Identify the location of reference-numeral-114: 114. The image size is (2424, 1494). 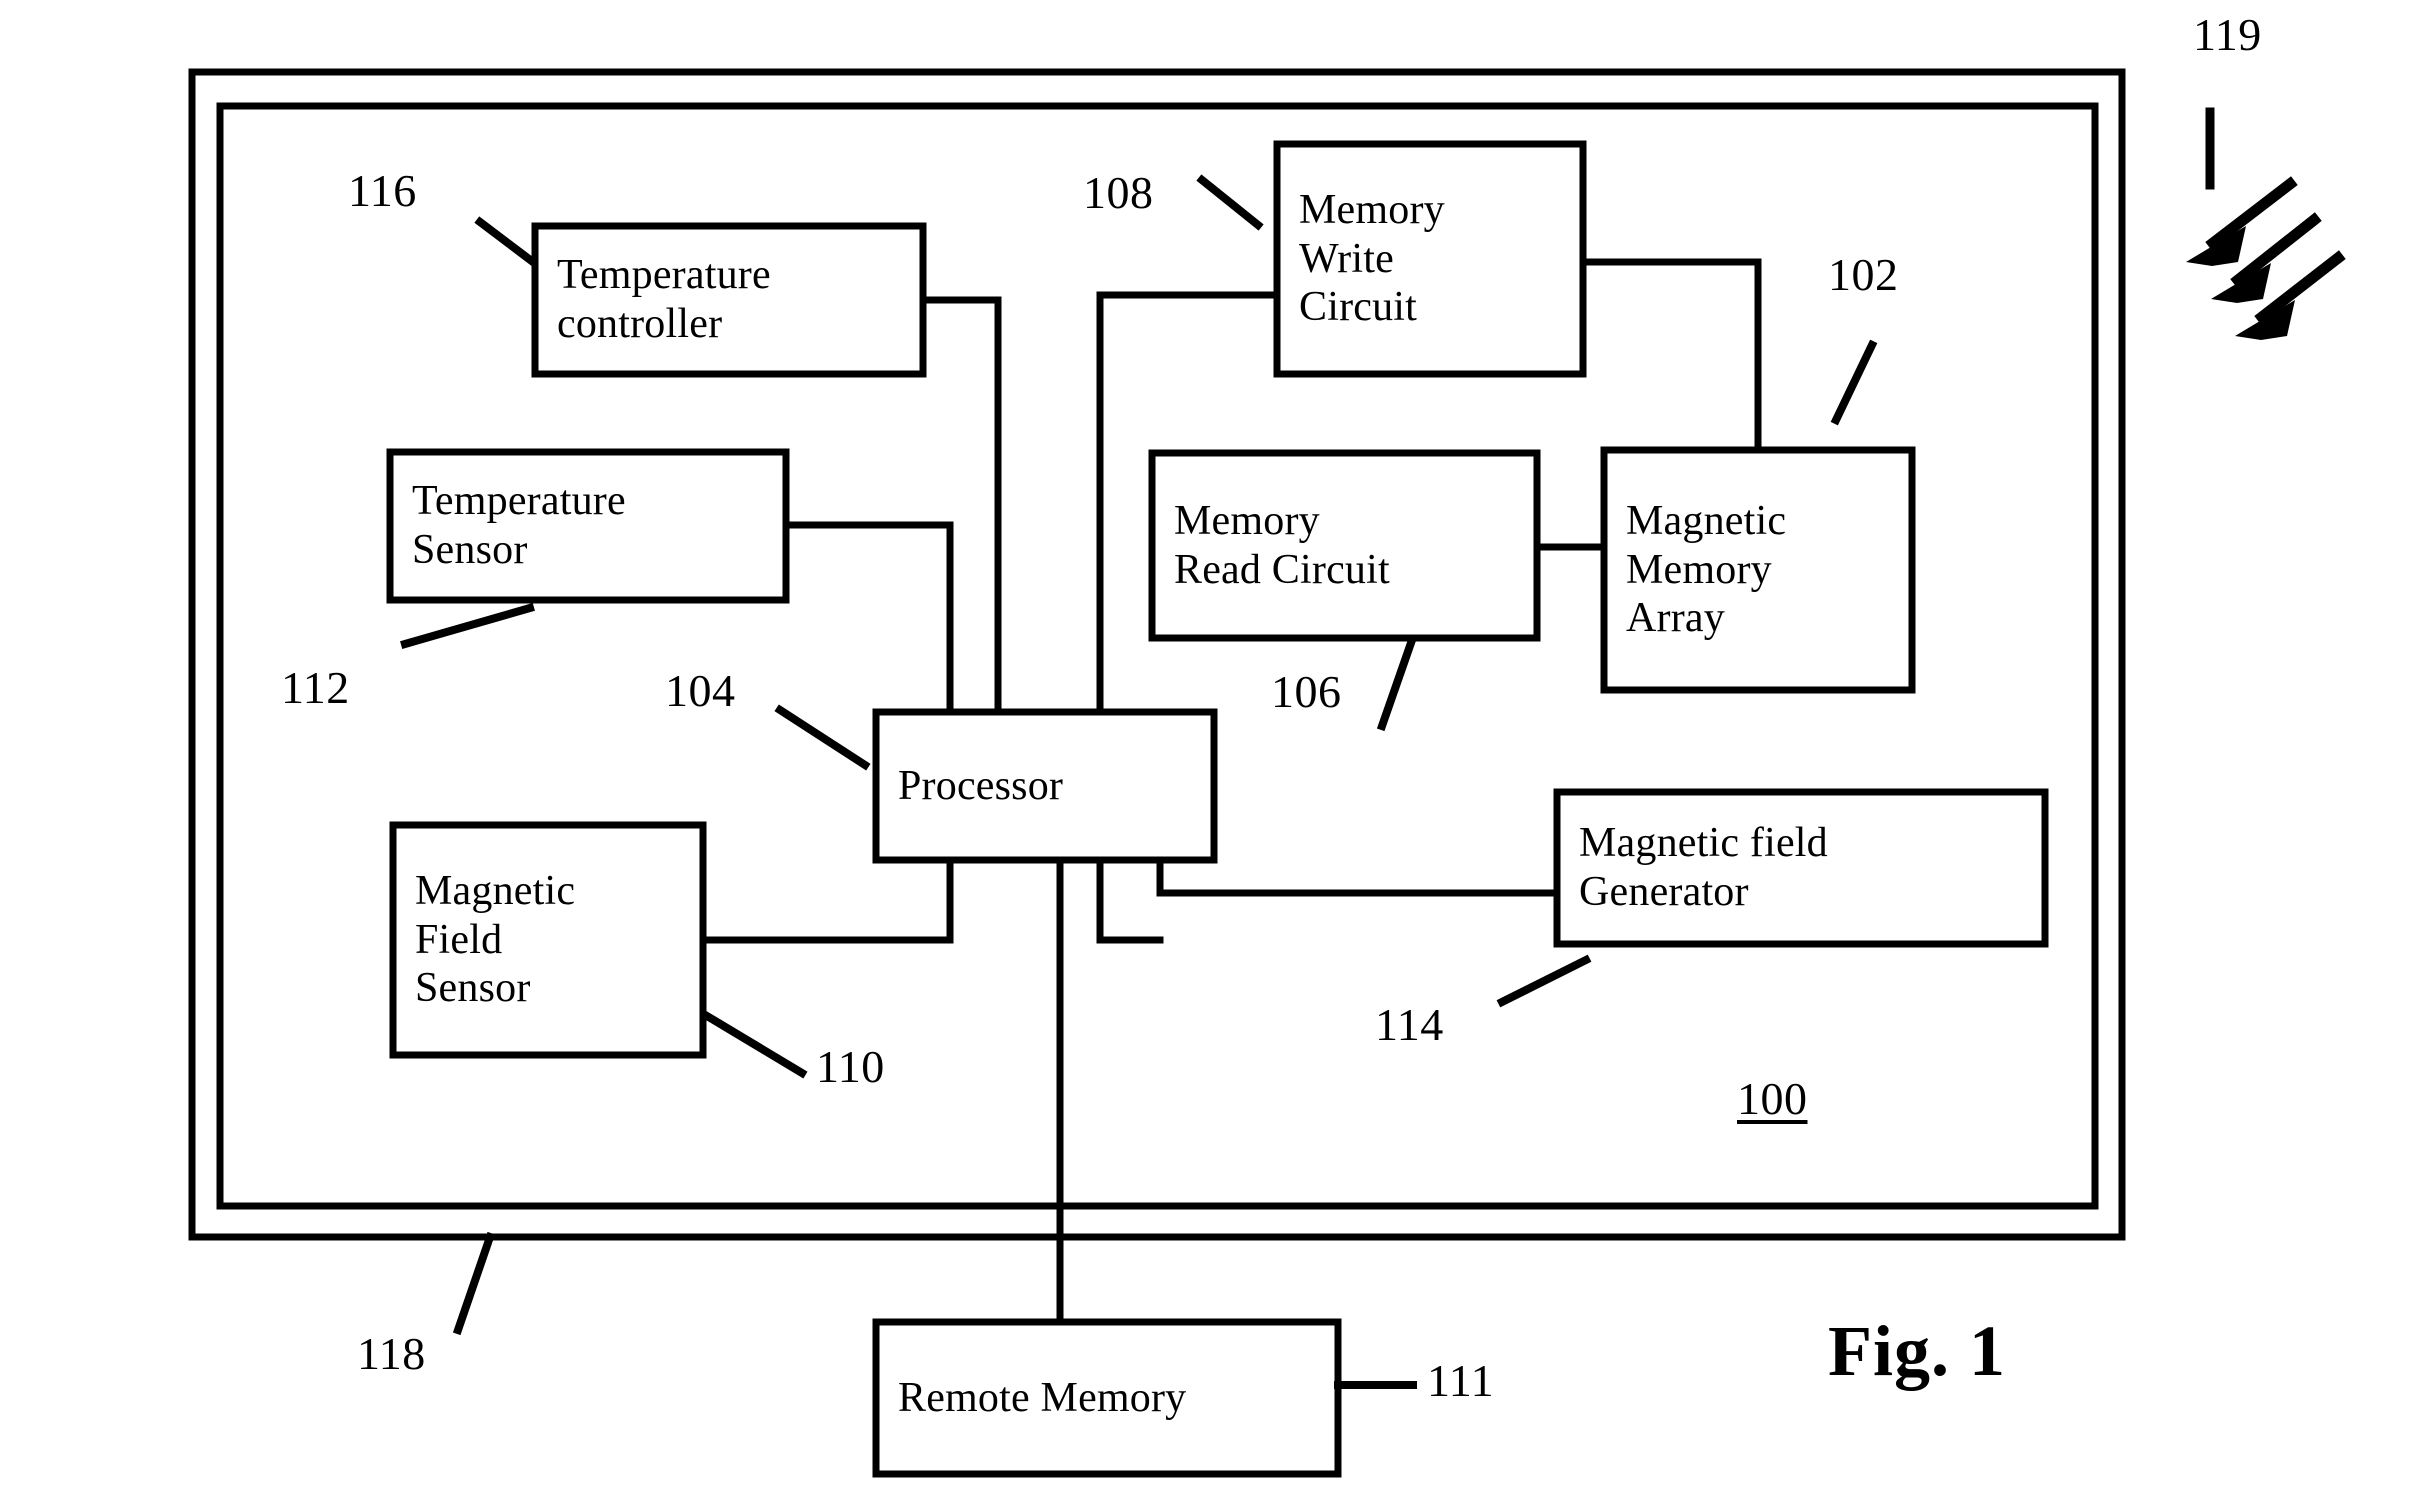
(1409, 1024).